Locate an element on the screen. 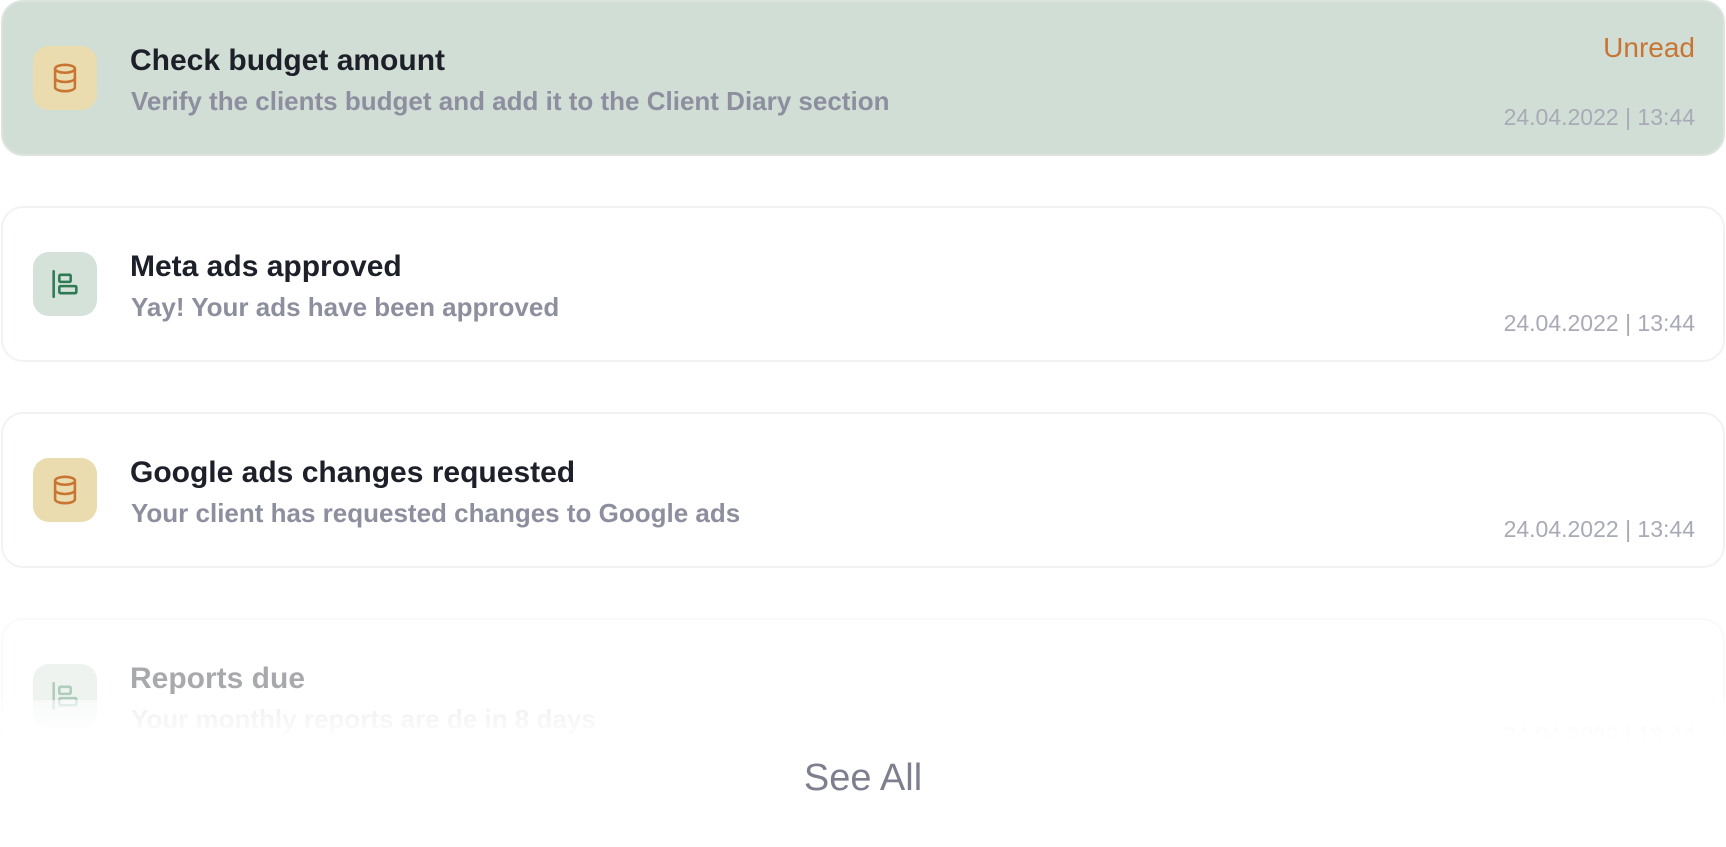 The image size is (1726, 847). notification-subtitle: Yay! Your ads have been approved is located at coordinates (345, 307).